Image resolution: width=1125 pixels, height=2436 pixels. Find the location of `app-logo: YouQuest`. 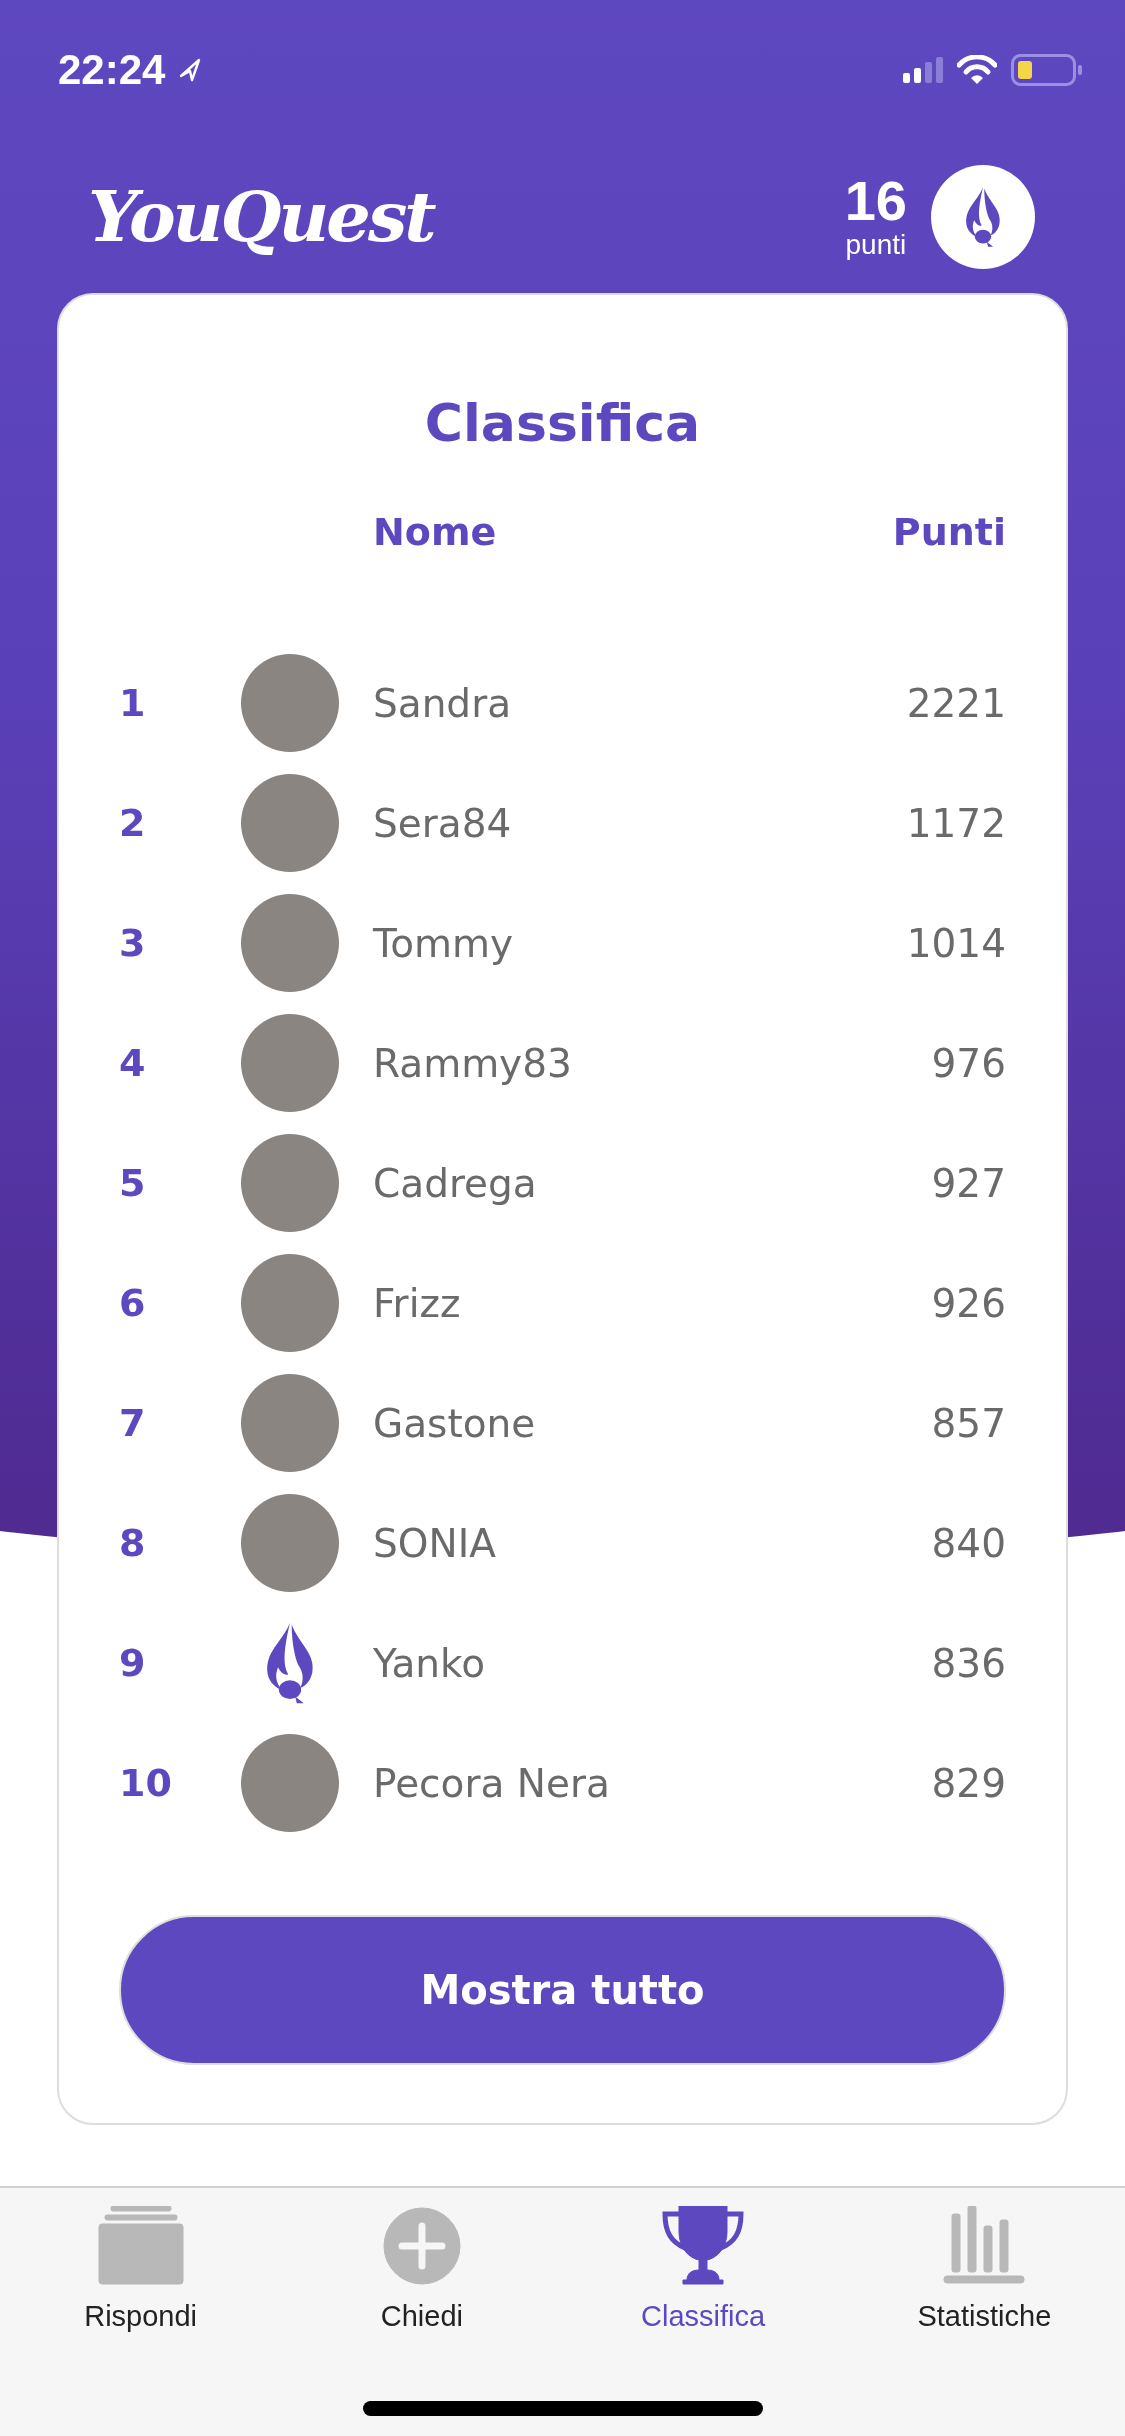

app-logo: YouQuest is located at coordinates (261, 216).